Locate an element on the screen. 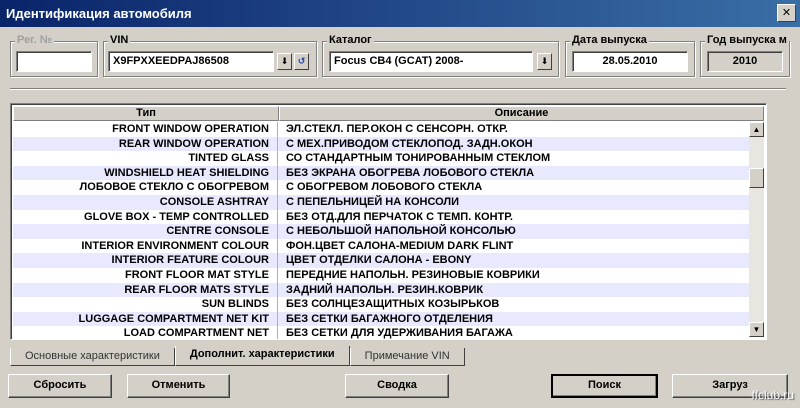 The height and width of the screenshot is (408, 800). separator is located at coordinates (398, 89).